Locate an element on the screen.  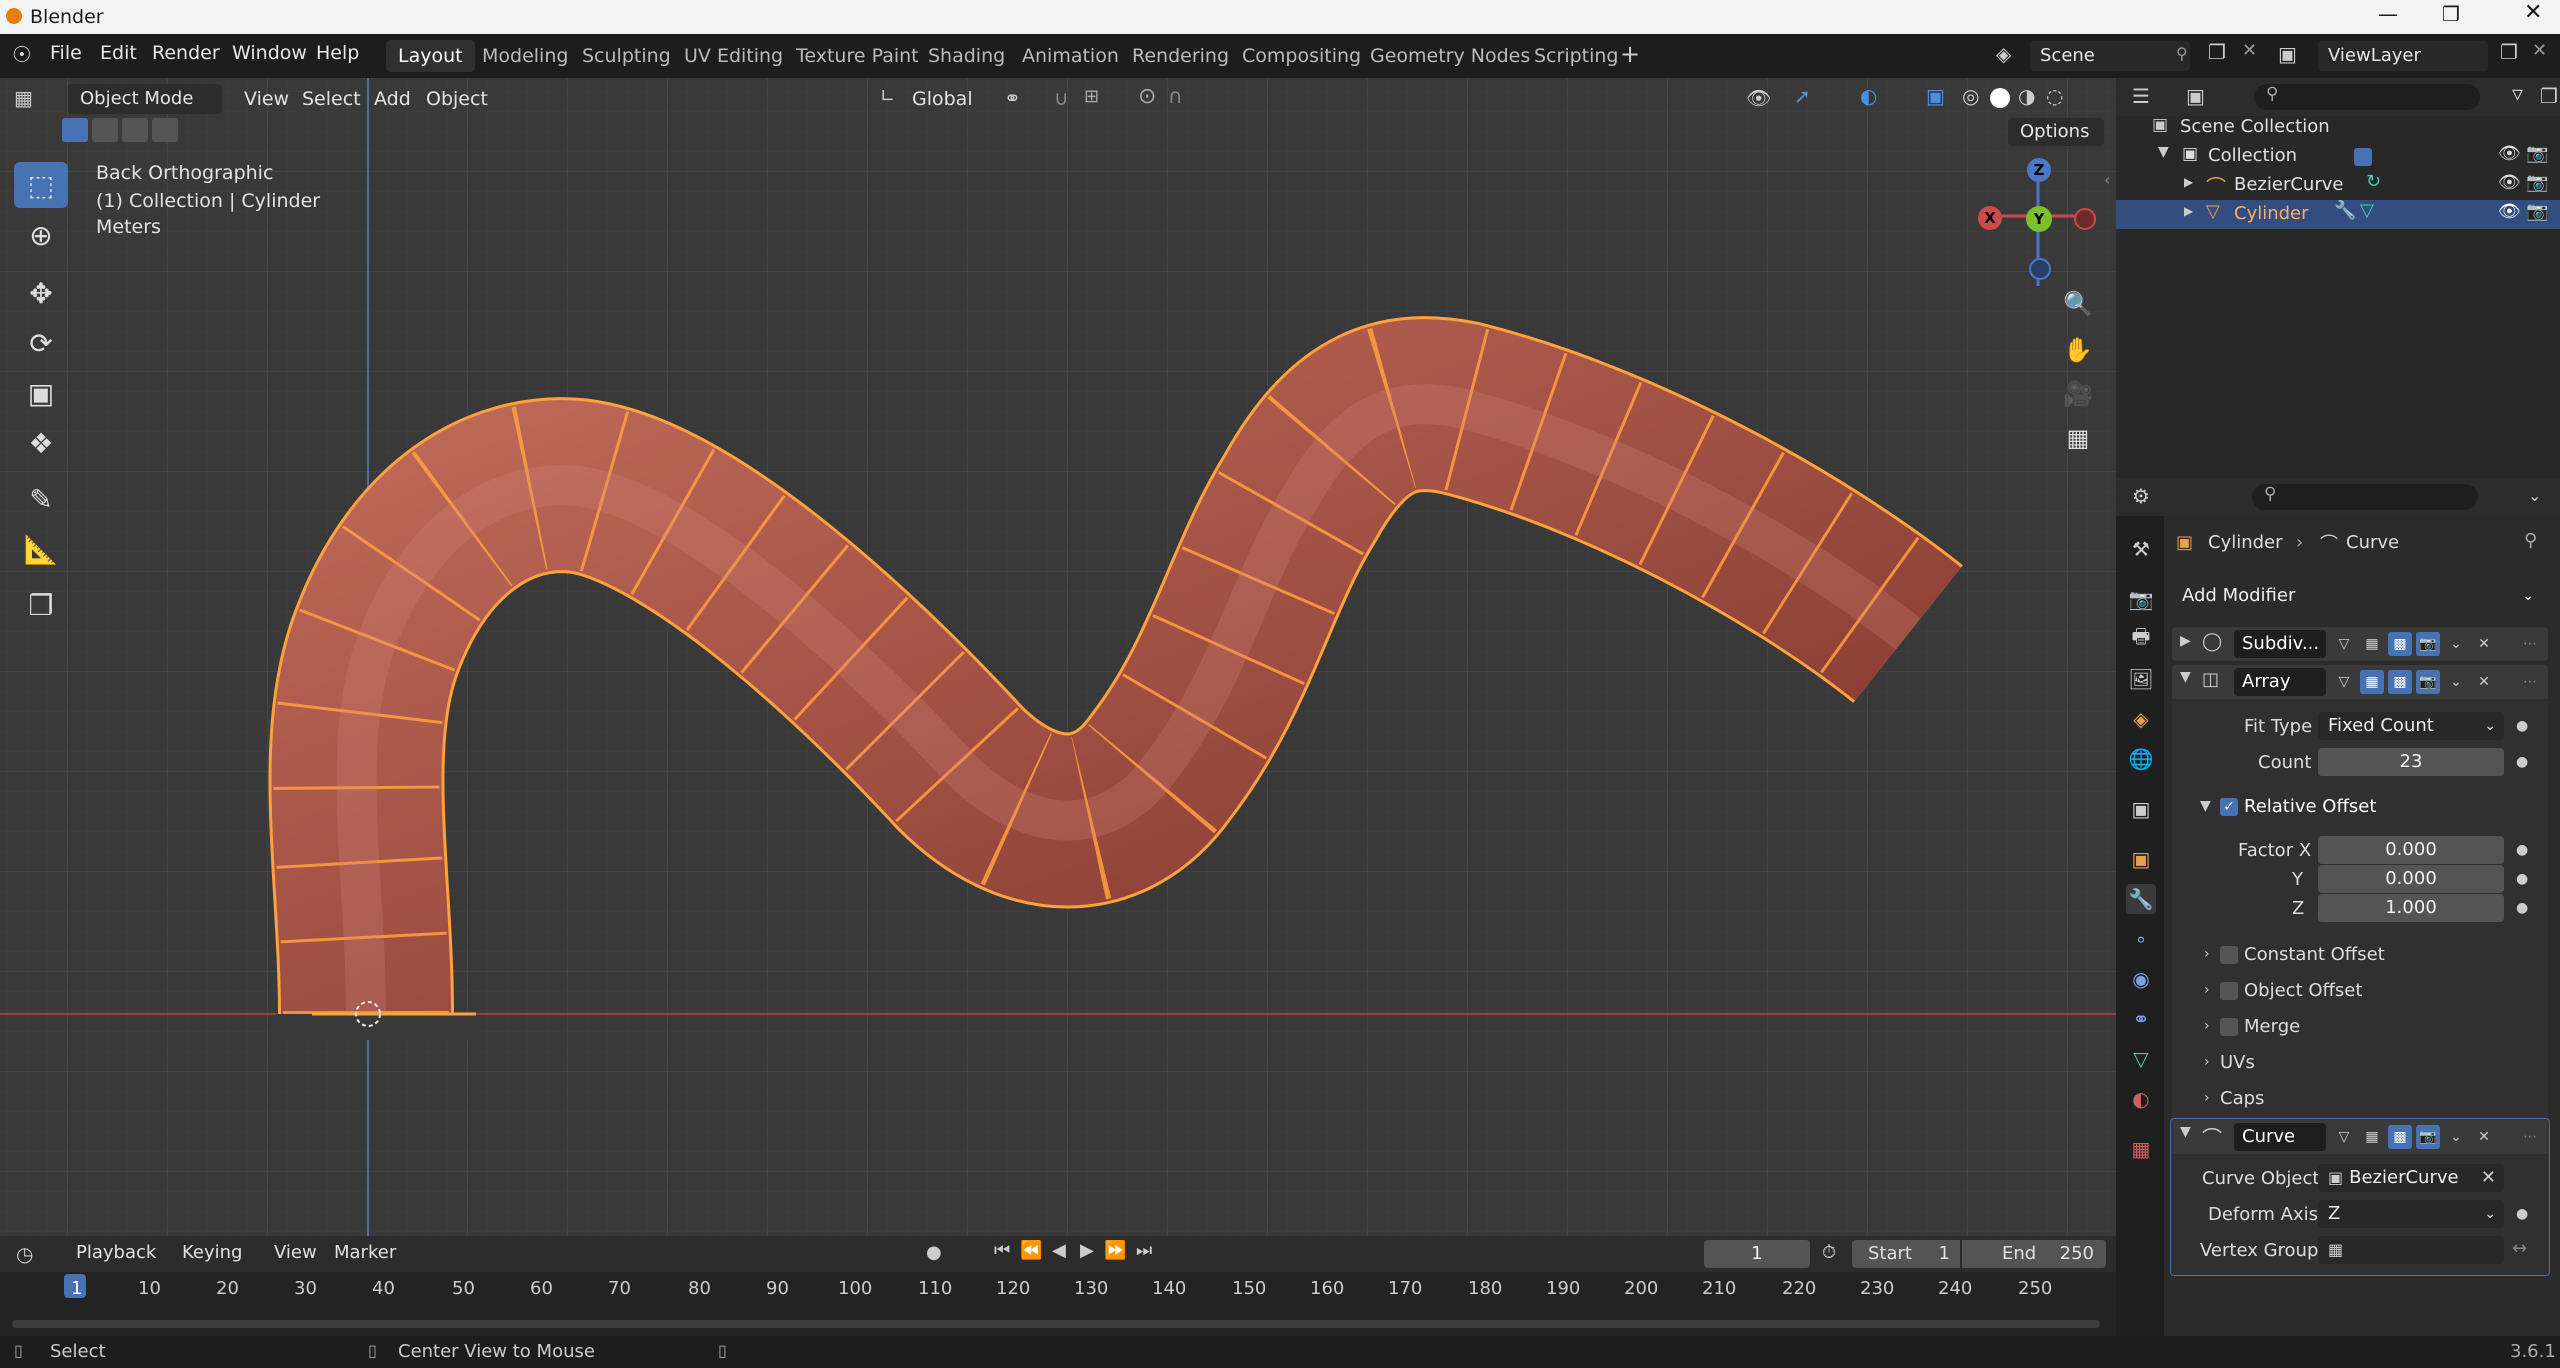
tab-layout: Layout is located at coordinates (430, 56).